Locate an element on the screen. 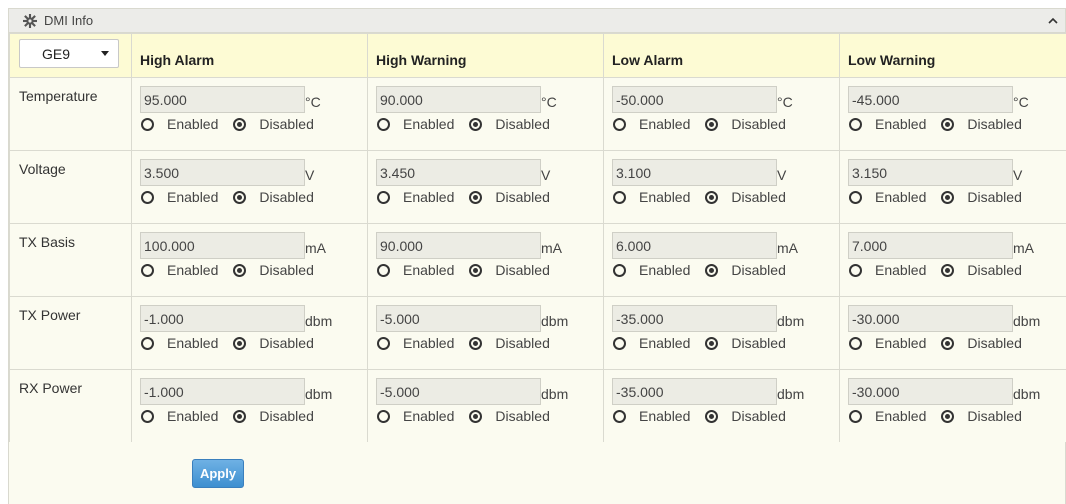 The height and width of the screenshot is (504, 1066). low-alarm-value-field: 6.000 is located at coordinates (694, 245).